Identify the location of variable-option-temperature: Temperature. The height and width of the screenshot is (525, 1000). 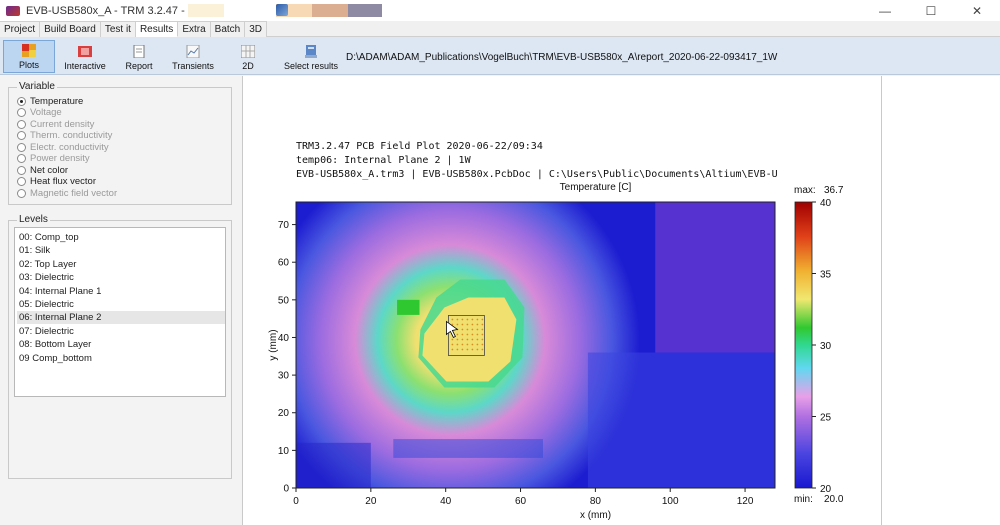
(50, 101).